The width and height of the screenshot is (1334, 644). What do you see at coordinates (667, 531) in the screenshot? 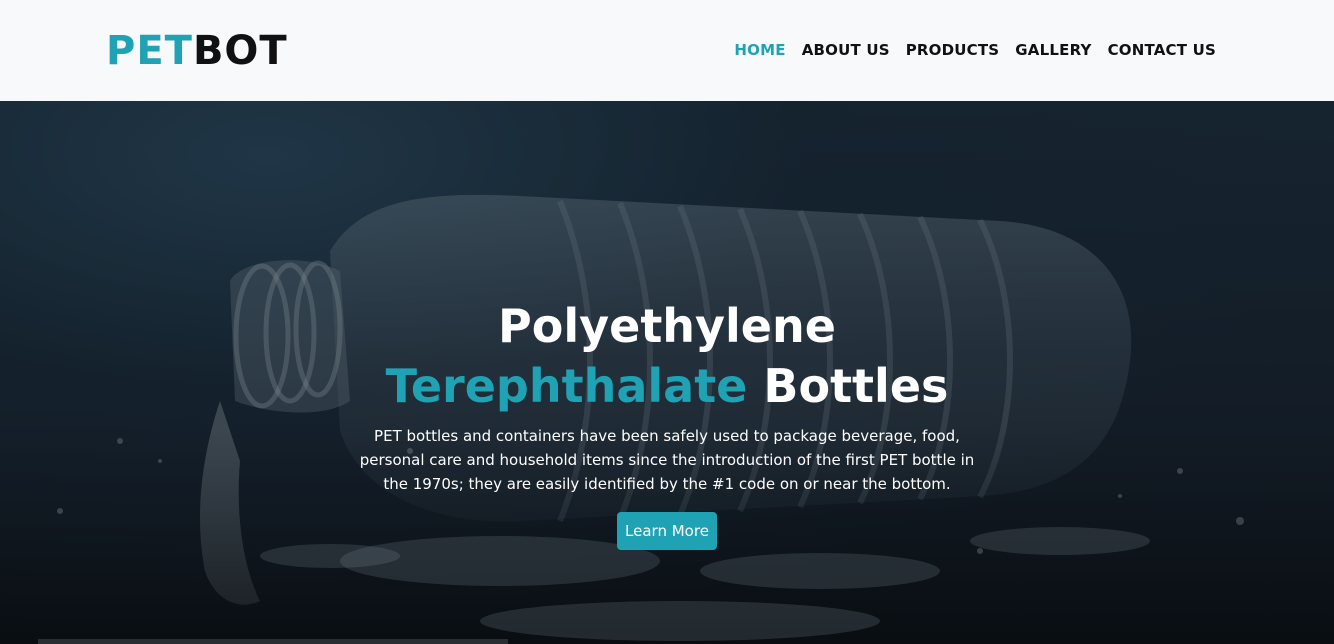
I see `learn-more-button: Learn More` at bounding box center [667, 531].